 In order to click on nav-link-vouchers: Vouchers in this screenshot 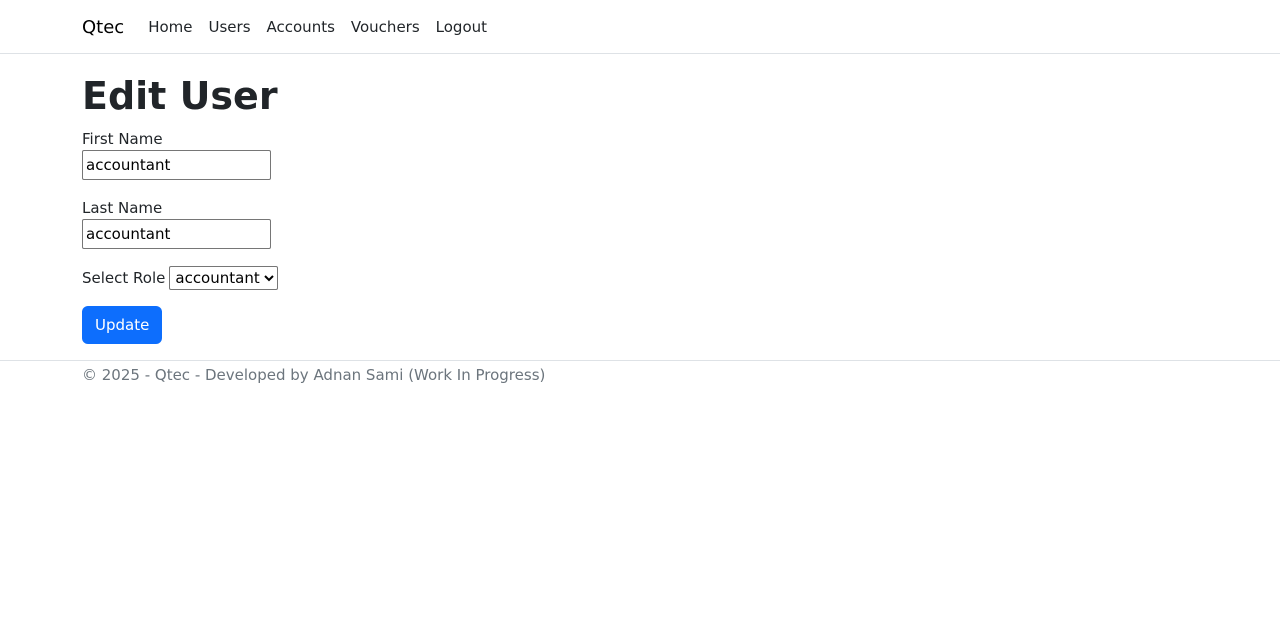, I will do `click(385, 27)`.